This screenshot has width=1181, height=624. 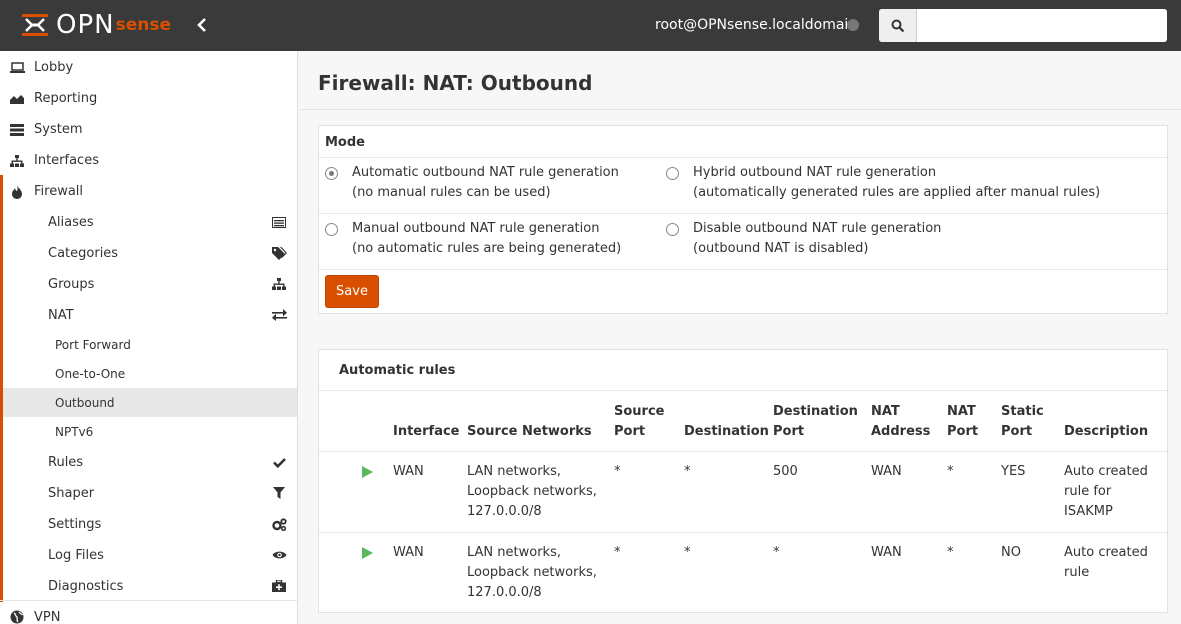 What do you see at coordinates (279, 462) in the screenshot?
I see `check-icon` at bounding box center [279, 462].